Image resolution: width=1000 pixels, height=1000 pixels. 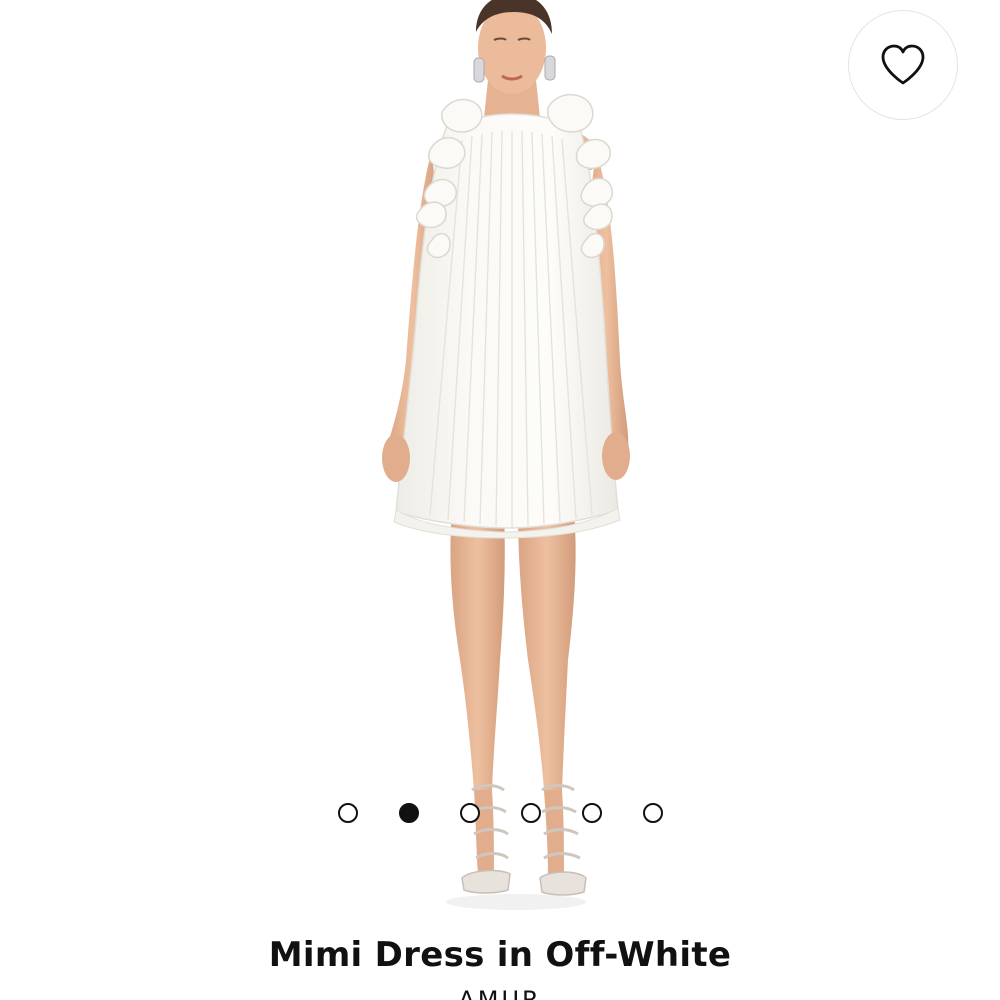 What do you see at coordinates (500, 992) in the screenshot?
I see `product-brand: AMUR` at bounding box center [500, 992].